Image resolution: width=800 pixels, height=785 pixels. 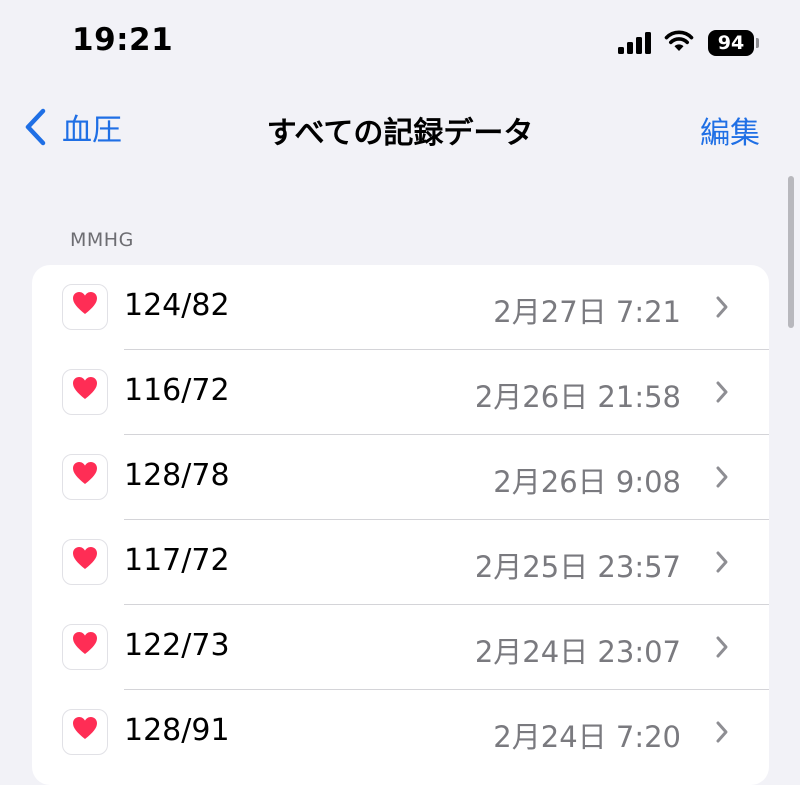 What do you see at coordinates (177, 305) in the screenshot?
I see `record-value: 124/82` at bounding box center [177, 305].